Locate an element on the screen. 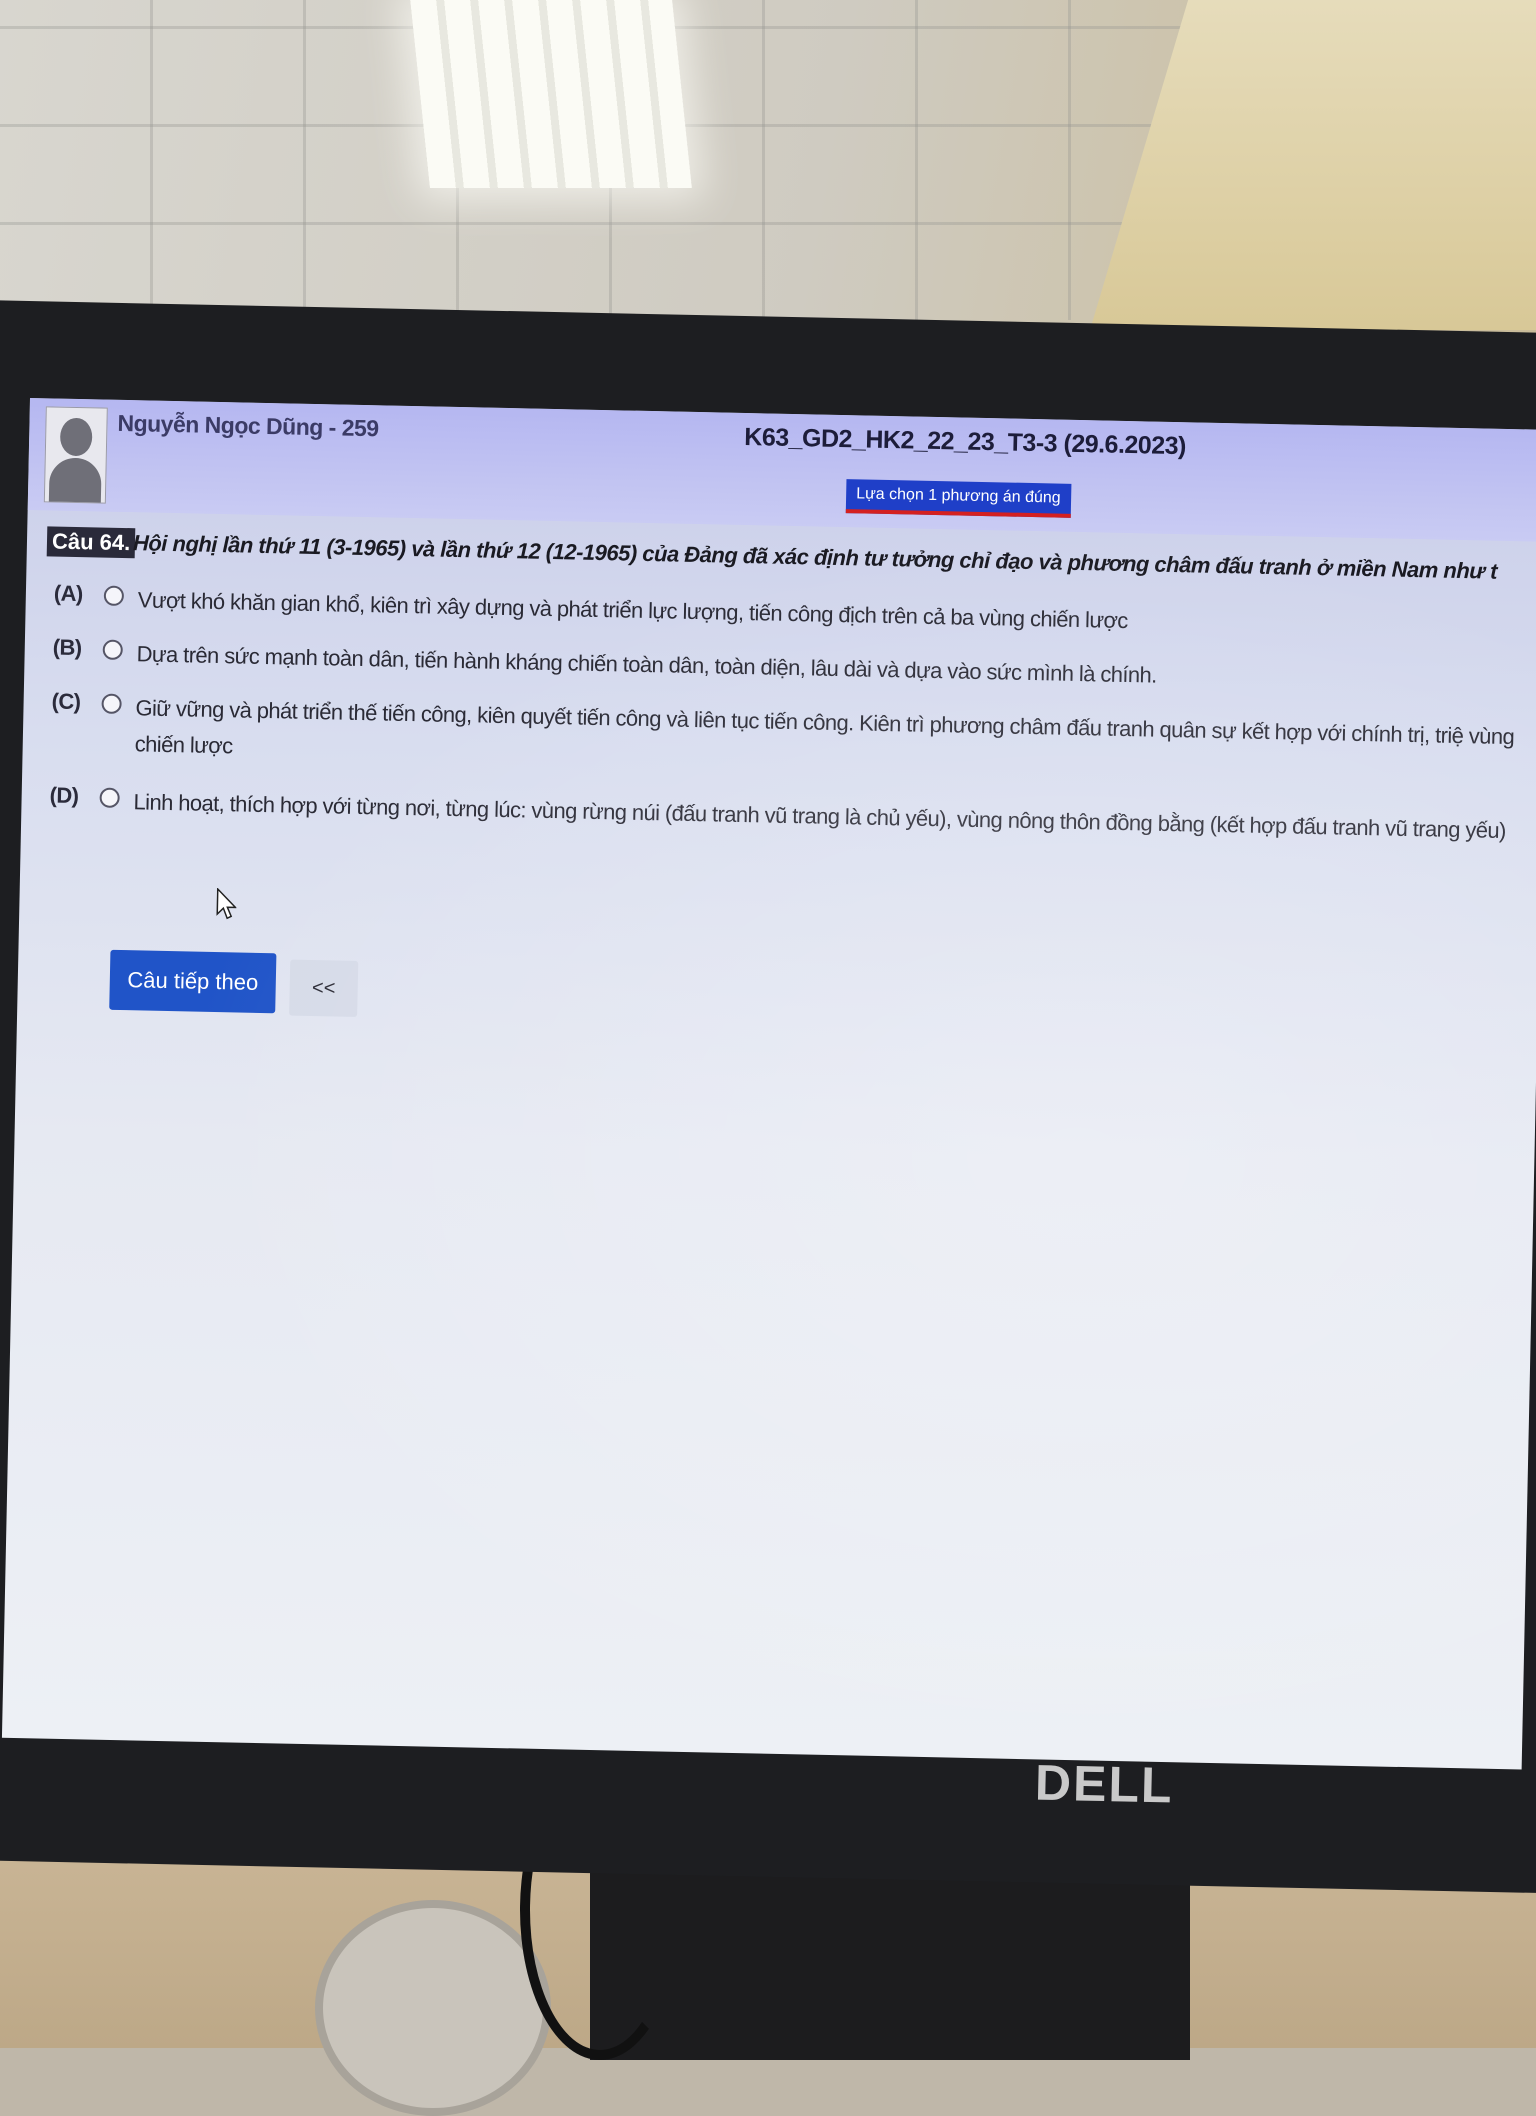  desk-grommet is located at coordinates (433, 2008).